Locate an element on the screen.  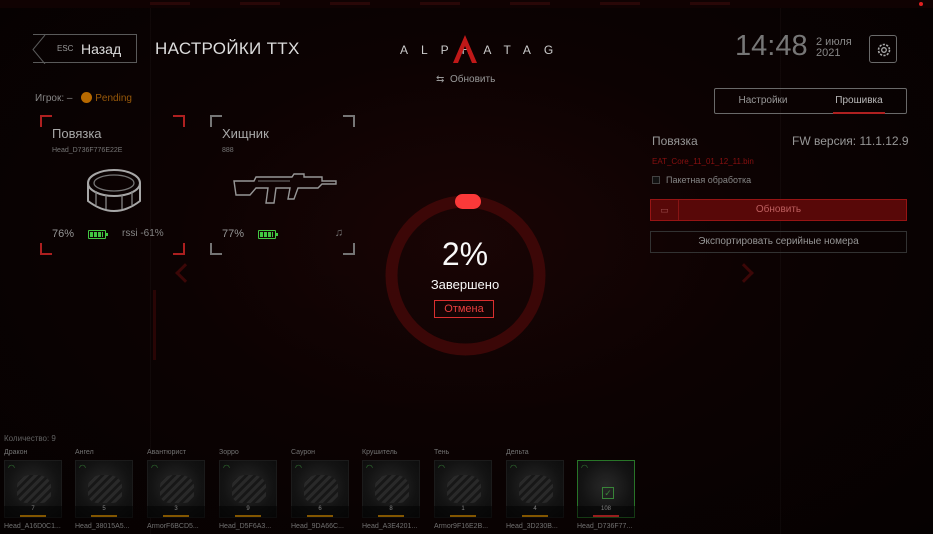
tile-count: 4 is located at coordinates (535, 512).